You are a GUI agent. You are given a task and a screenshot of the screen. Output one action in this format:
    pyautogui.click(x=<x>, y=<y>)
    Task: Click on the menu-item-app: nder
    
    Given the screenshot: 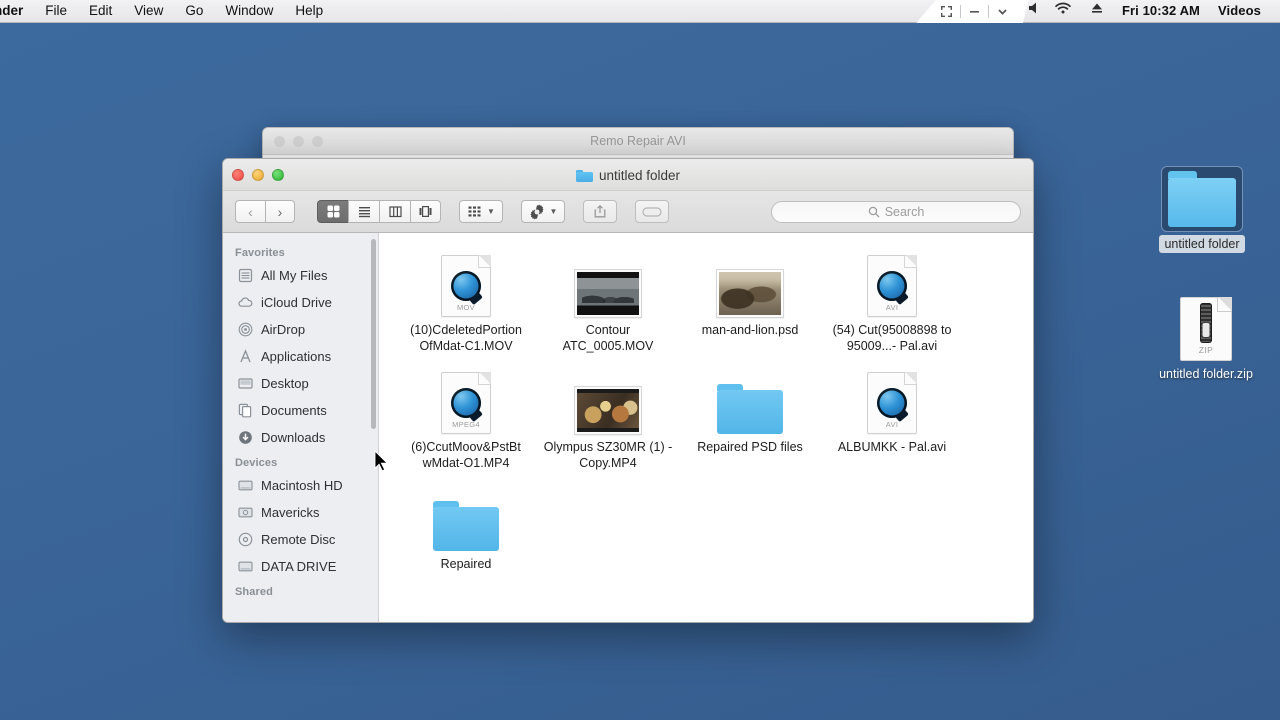 What is the action you would take?
    pyautogui.click(x=17, y=11)
    